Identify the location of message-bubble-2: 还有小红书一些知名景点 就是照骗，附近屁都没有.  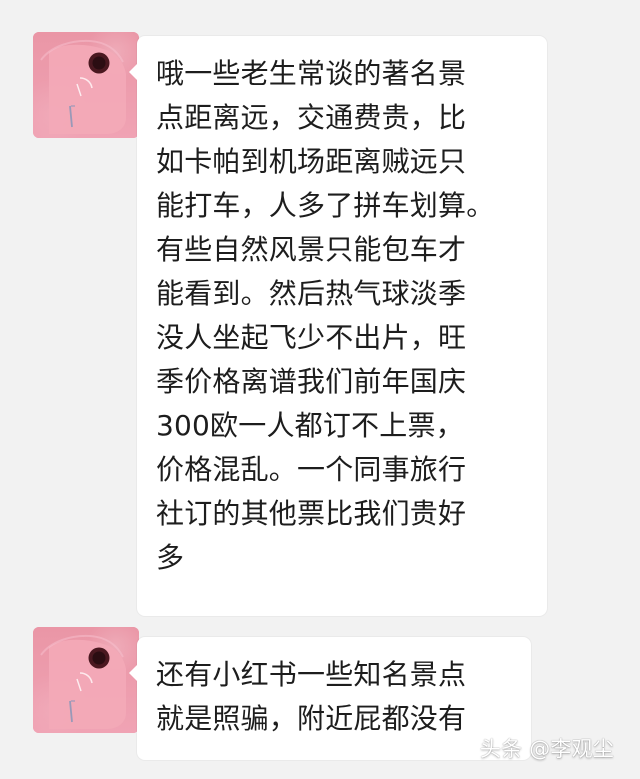
(330, 698).